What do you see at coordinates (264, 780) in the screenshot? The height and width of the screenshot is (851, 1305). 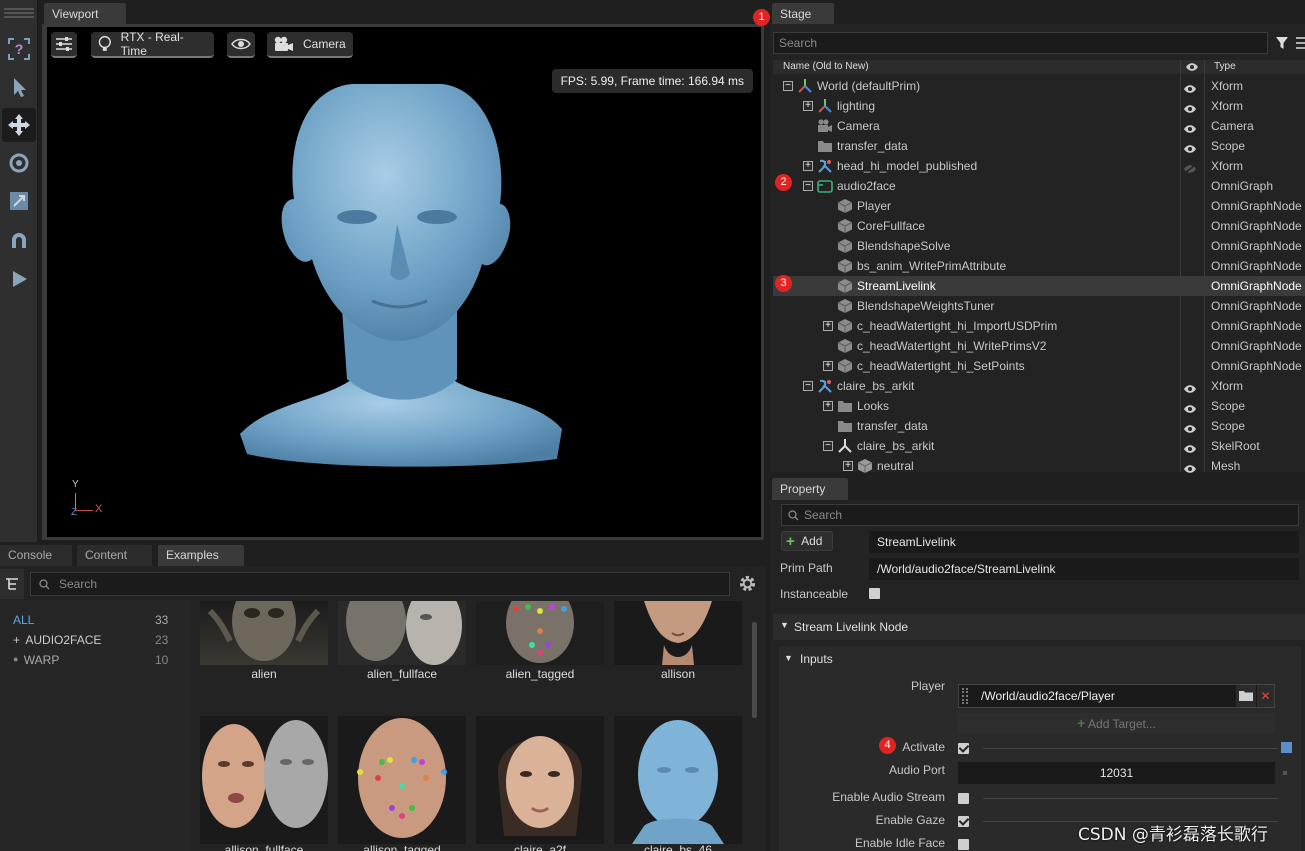 I see `thumbnail-allison-fullface` at bounding box center [264, 780].